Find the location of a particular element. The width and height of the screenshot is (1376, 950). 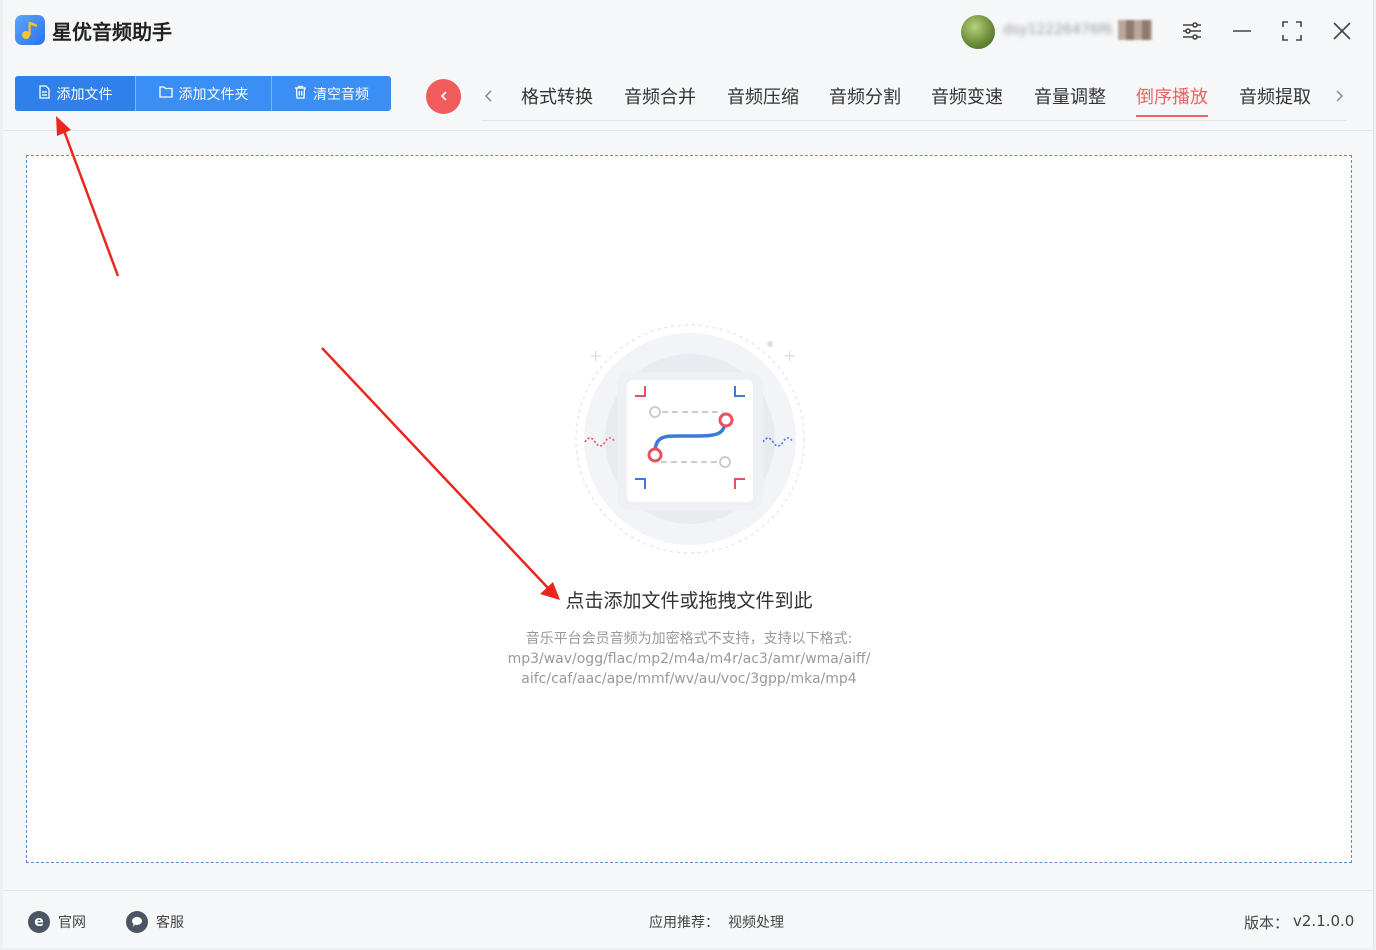

tab-audio-split: 音频分割 is located at coordinates (865, 100).